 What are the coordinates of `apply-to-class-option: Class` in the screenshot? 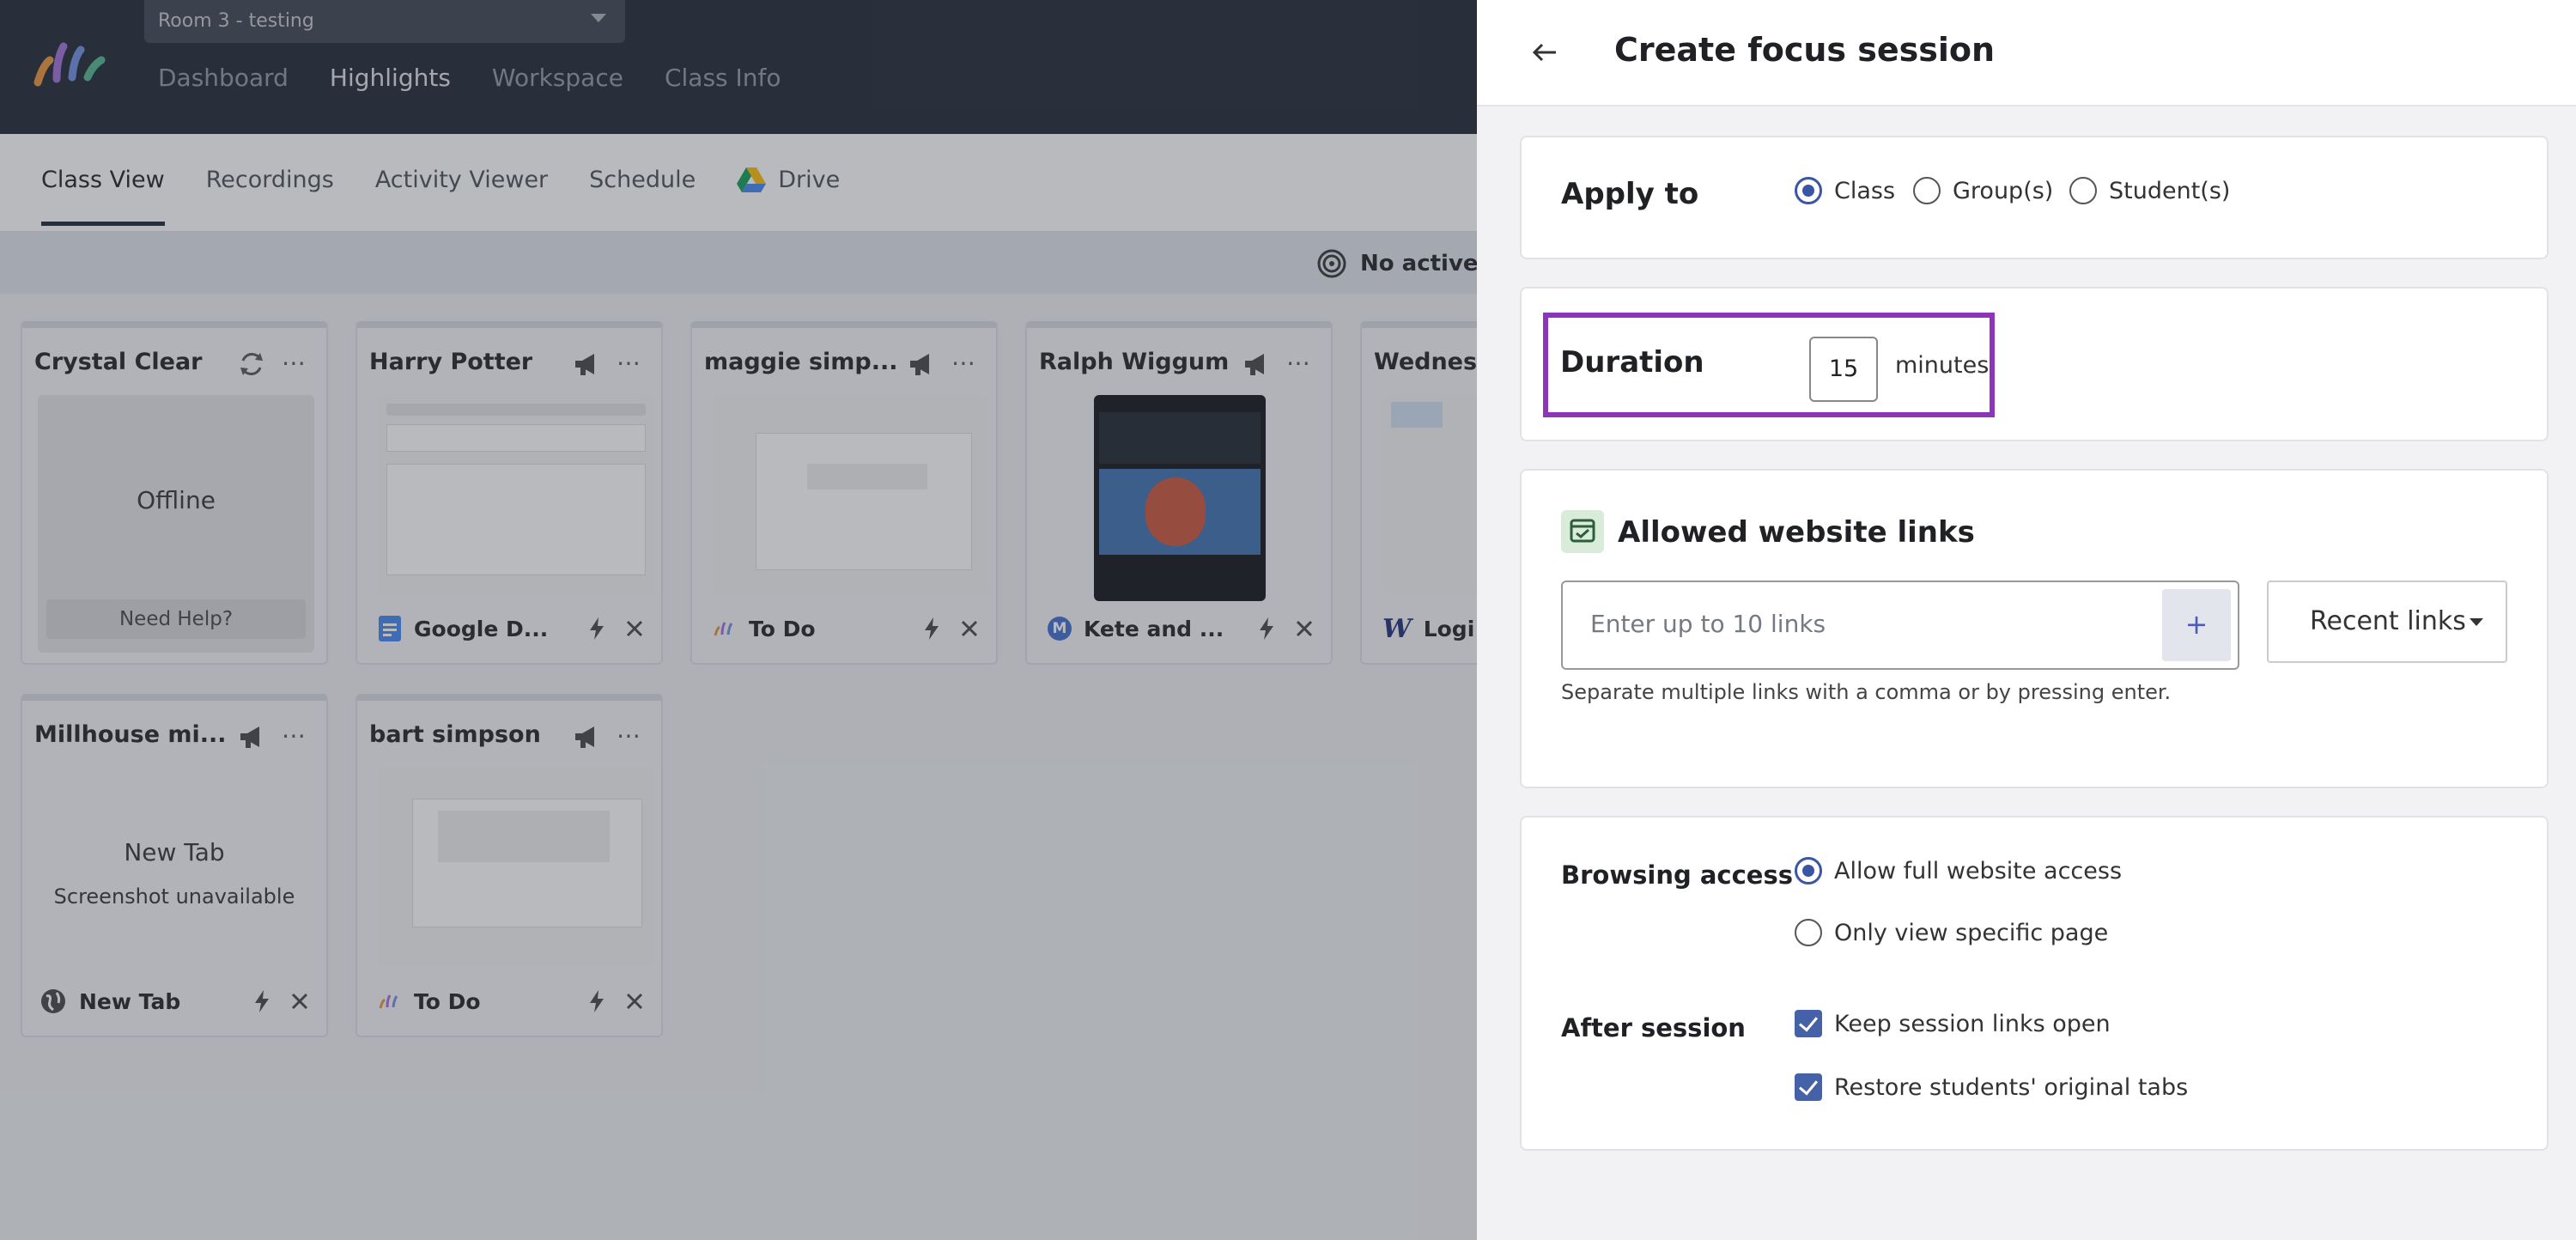 It's located at (1845, 190).